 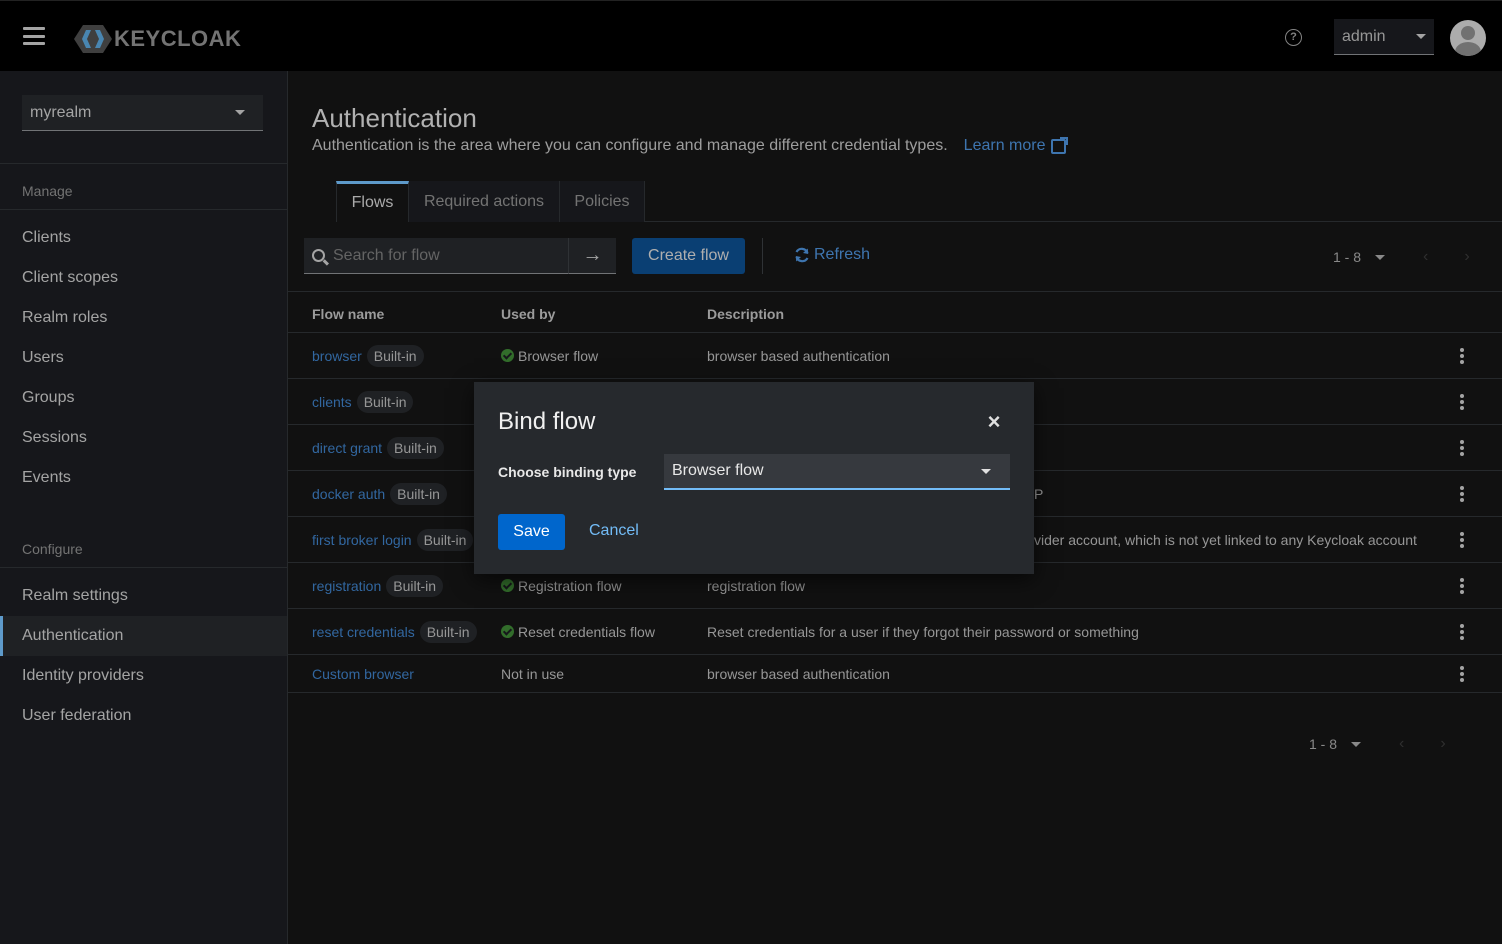 What do you see at coordinates (718, 470) in the screenshot?
I see `binding-type-value: Browser flow` at bounding box center [718, 470].